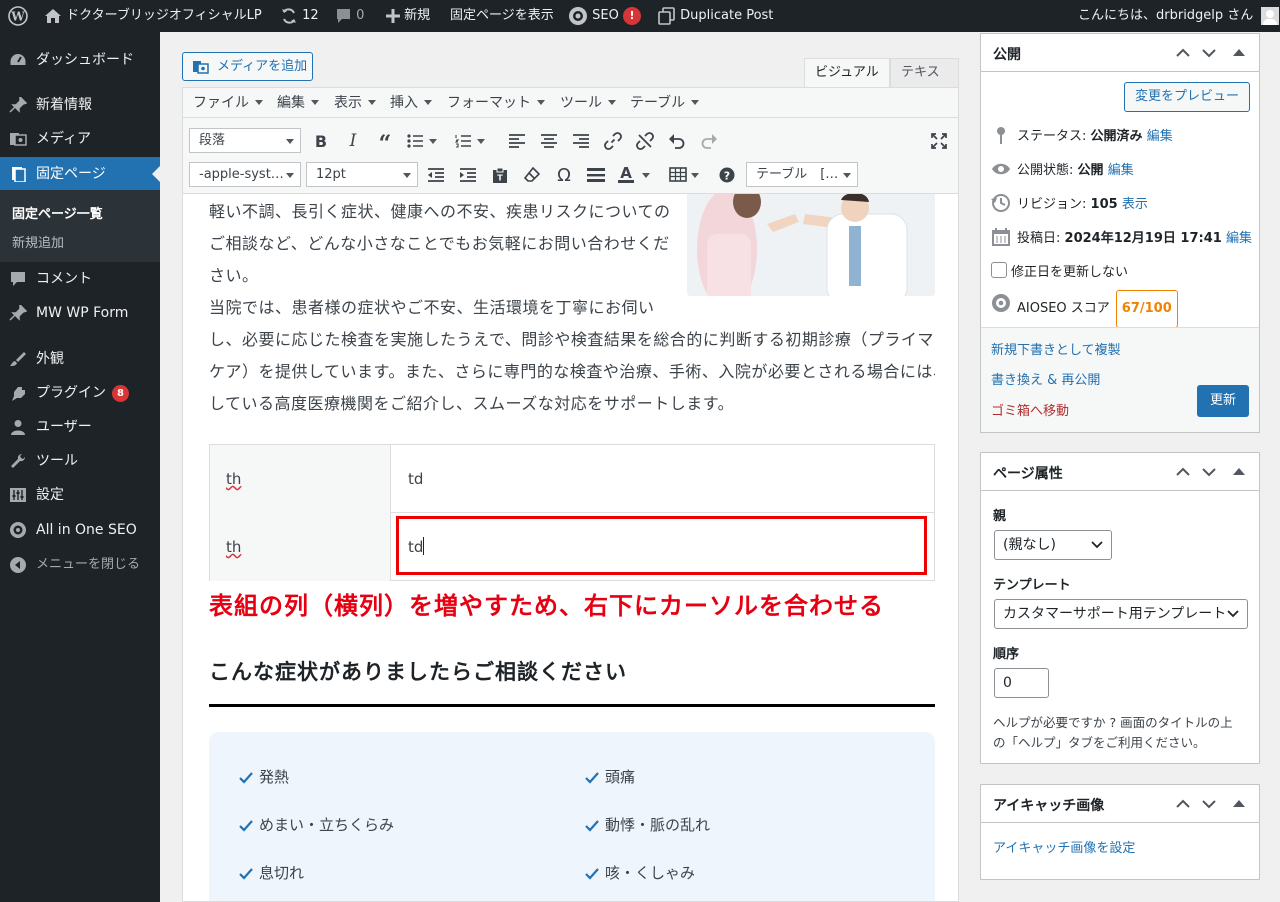 This screenshot has height=902, width=1280. I want to click on unlink-icon, so click(645, 141).